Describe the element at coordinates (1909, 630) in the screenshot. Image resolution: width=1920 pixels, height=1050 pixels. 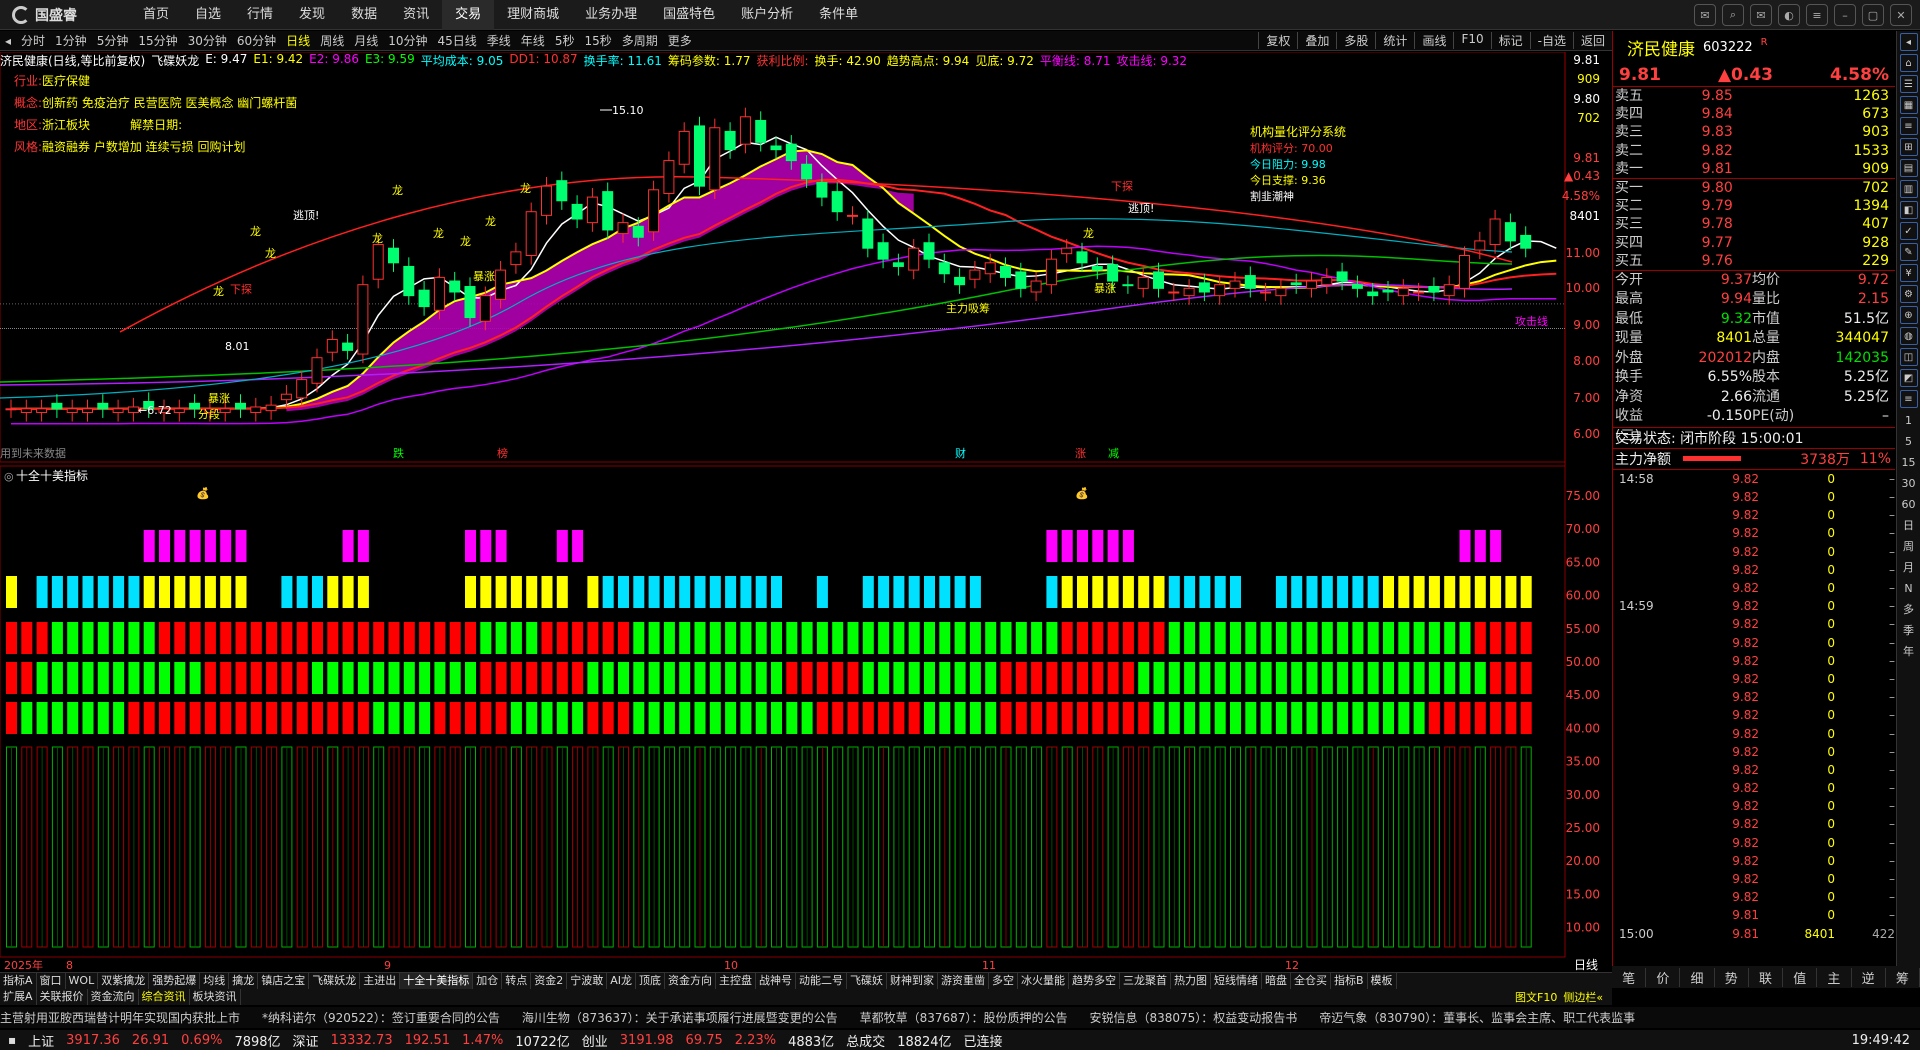
I see `side-period: 季` at that location.